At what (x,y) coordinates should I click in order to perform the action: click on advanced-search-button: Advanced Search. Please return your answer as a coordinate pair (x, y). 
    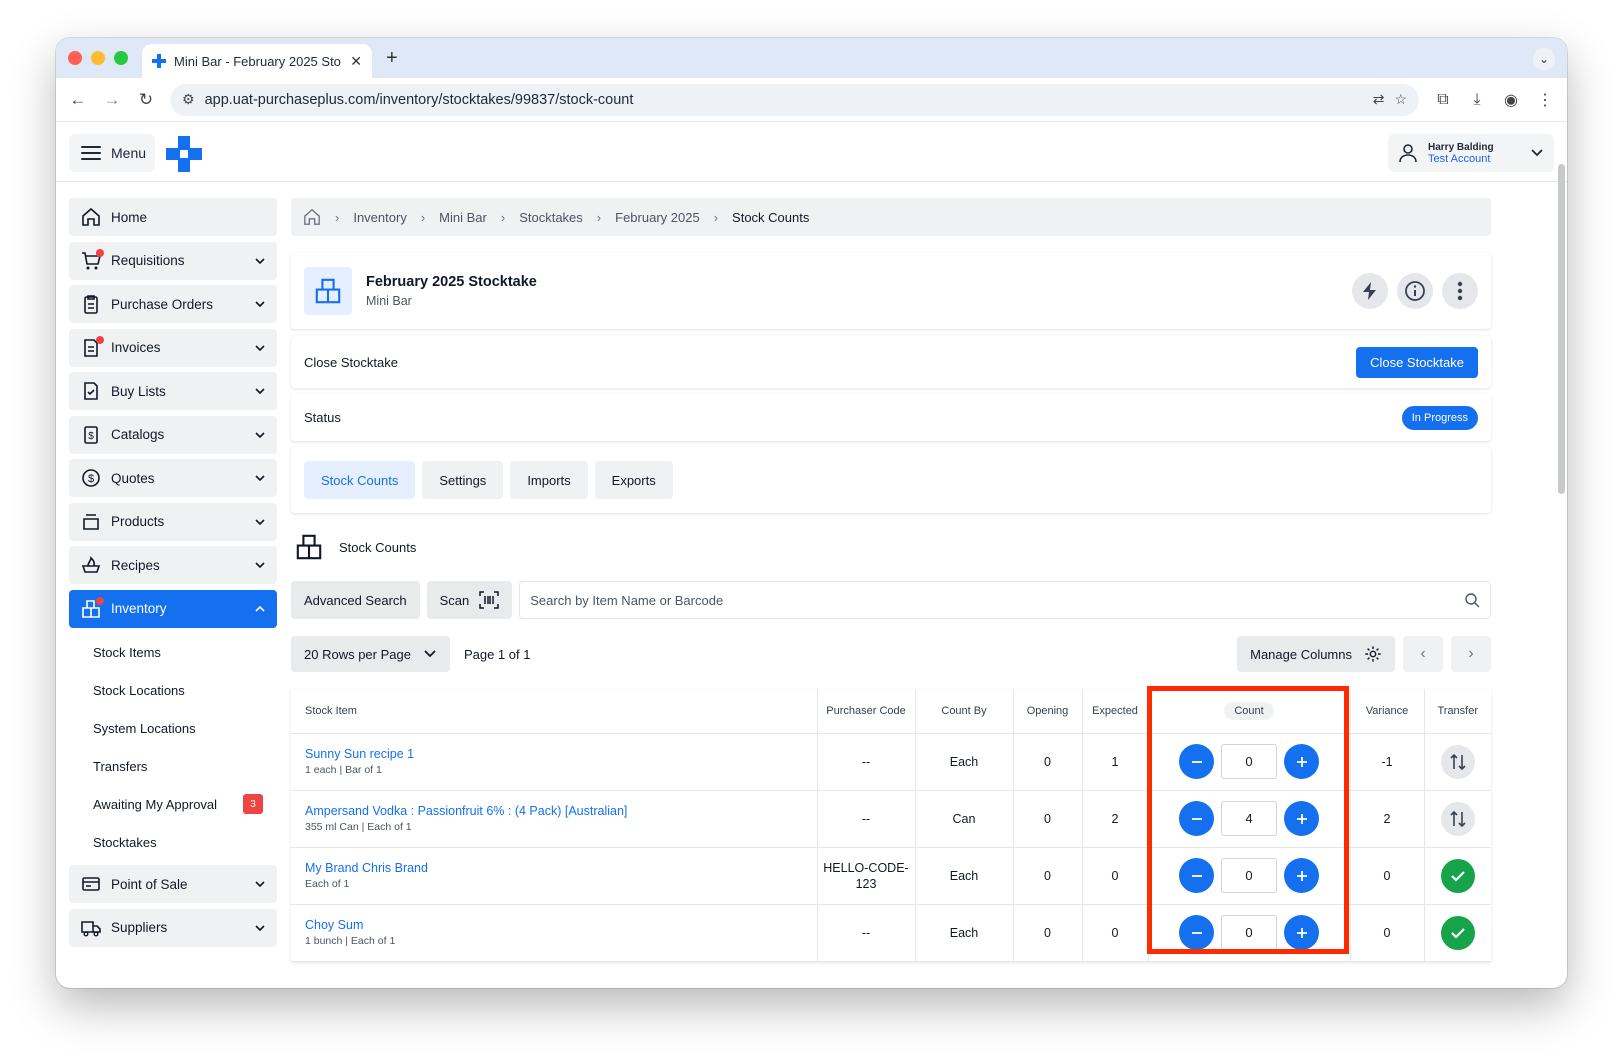
    Looking at the image, I should click on (355, 600).